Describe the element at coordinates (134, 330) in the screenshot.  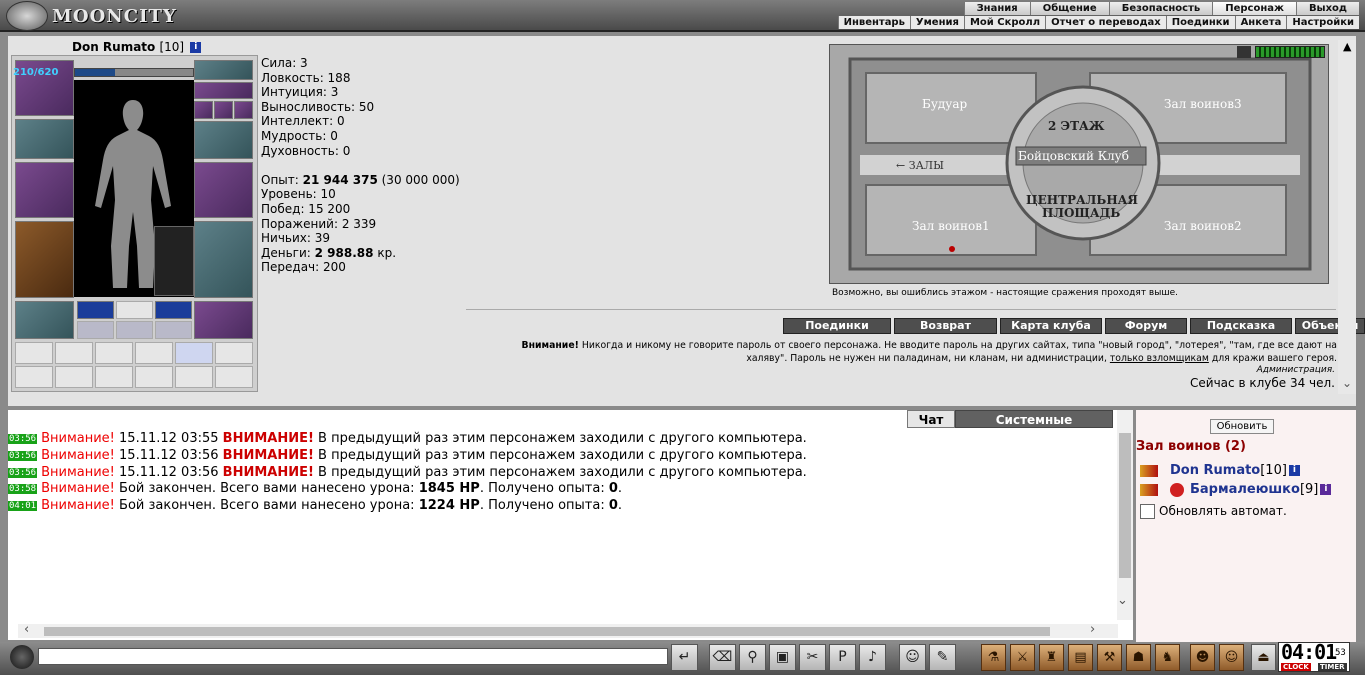
I see `rune-2-slot-icon` at that location.